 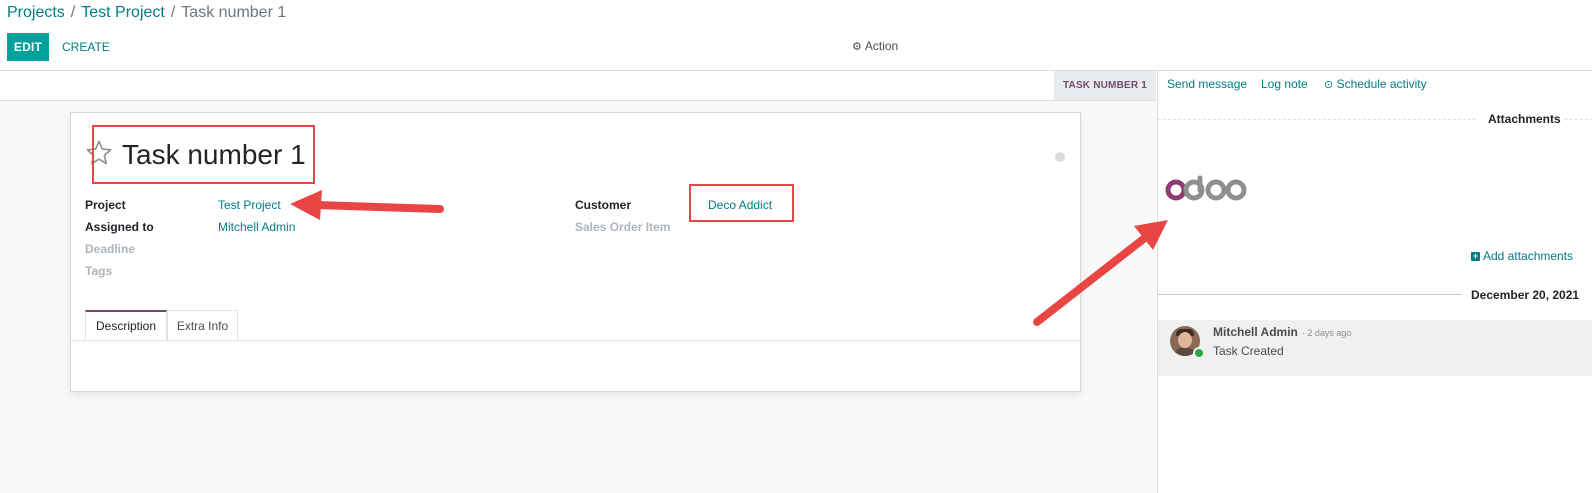 I want to click on arrow-to-logo, so click(x=1100, y=273).